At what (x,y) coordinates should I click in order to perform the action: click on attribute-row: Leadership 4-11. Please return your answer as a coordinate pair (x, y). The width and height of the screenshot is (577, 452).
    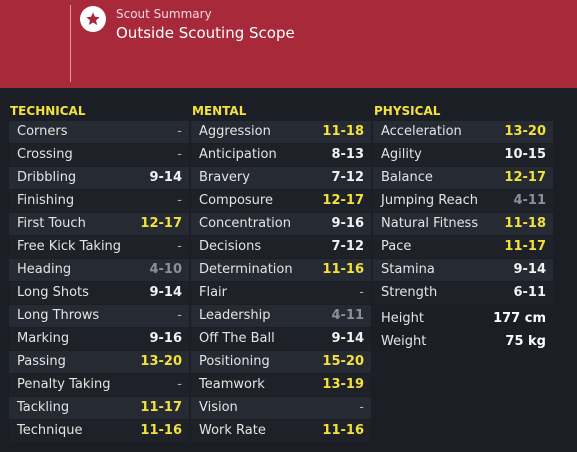
    Looking at the image, I should click on (281, 316).